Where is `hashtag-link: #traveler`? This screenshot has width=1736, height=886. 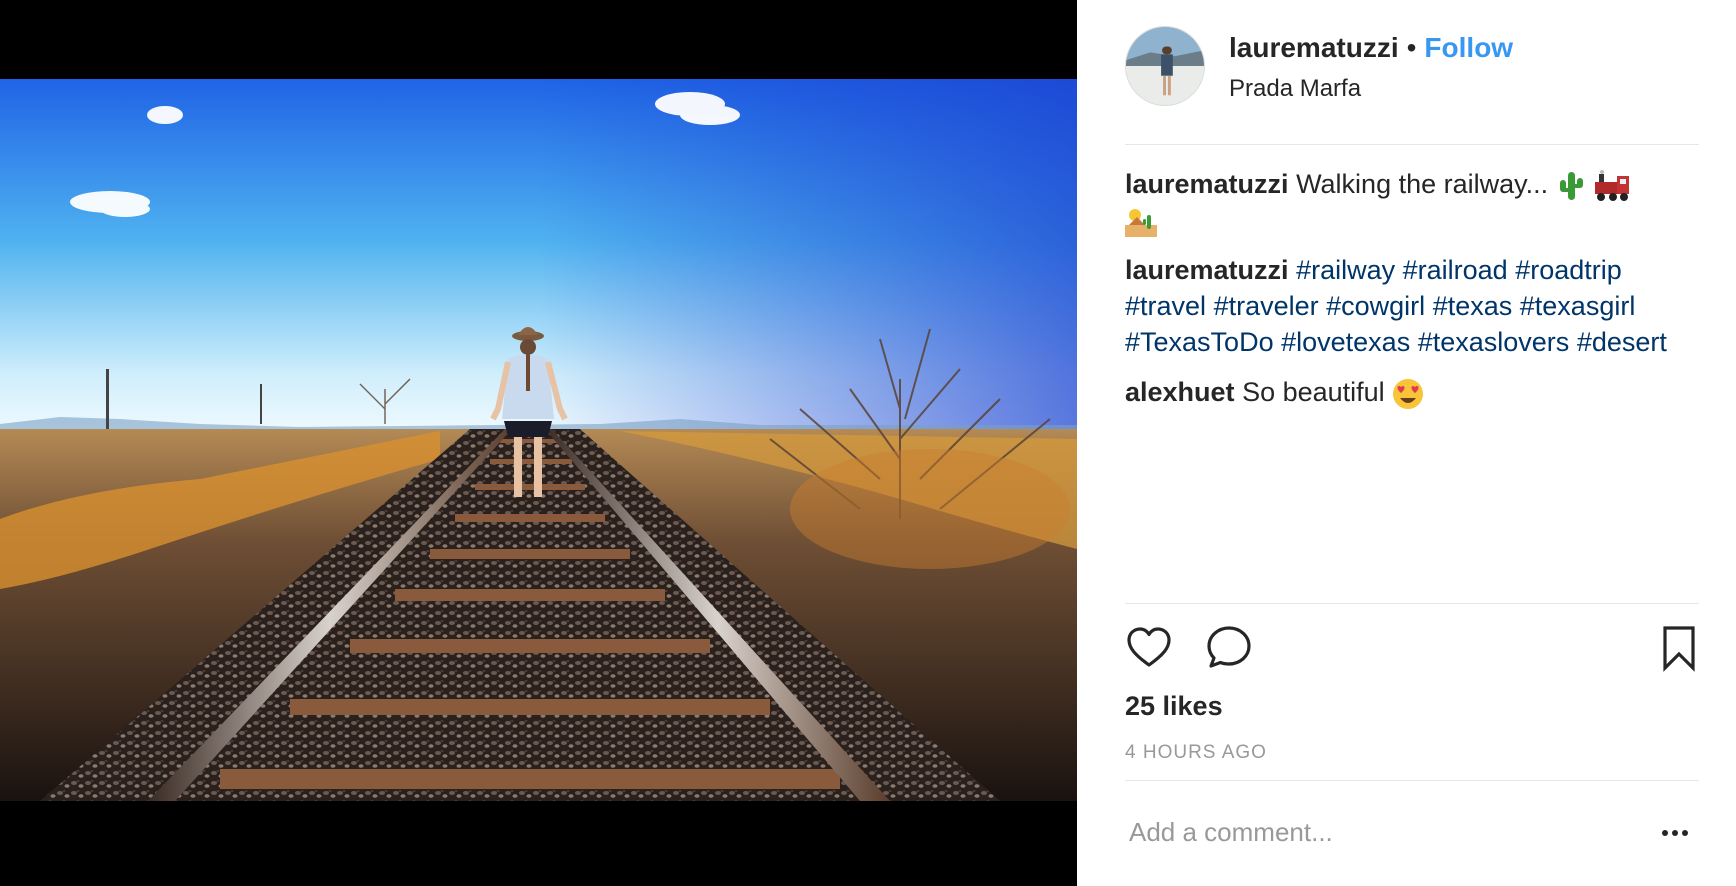
hashtag-link: #traveler is located at coordinates (1266, 306).